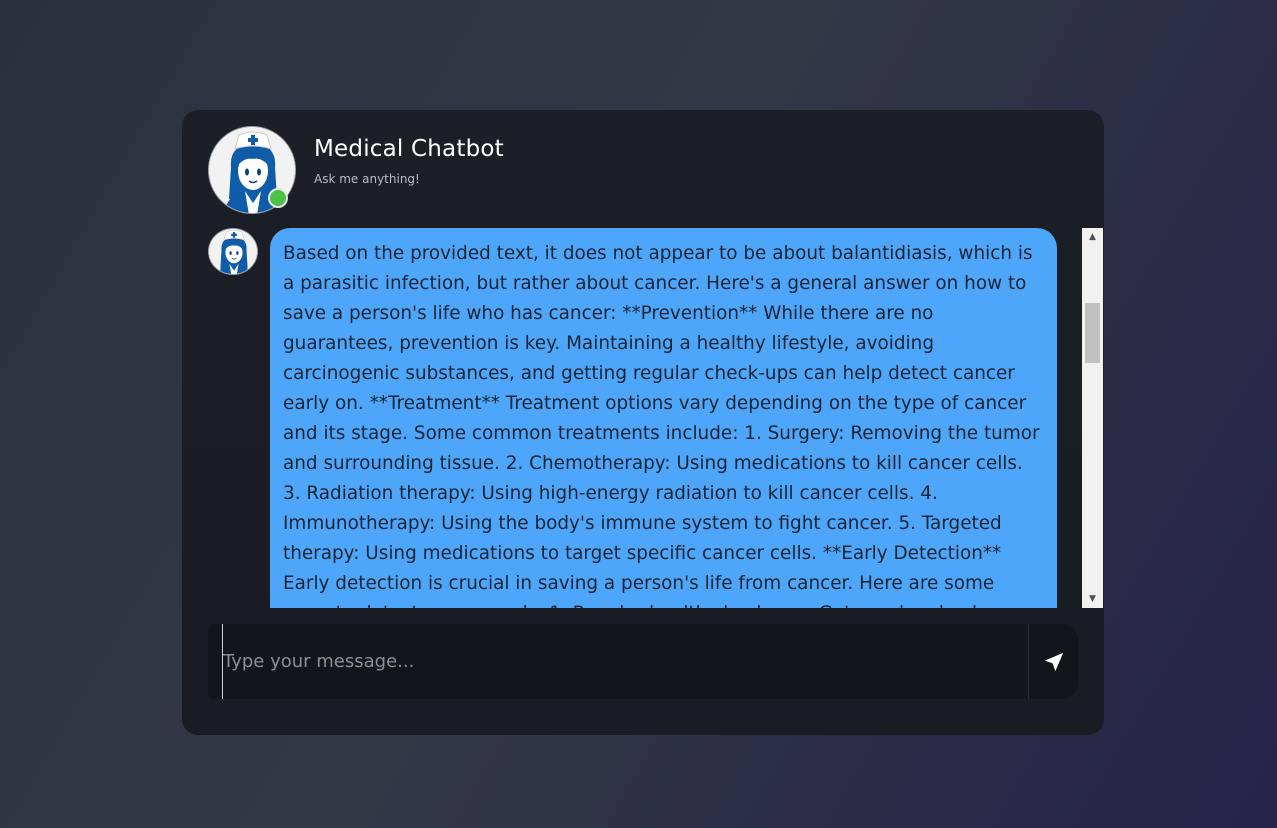 The image size is (1277, 828). What do you see at coordinates (638, 170) in the screenshot?
I see `chat-header: Medical Chatbot Ask me anything!` at bounding box center [638, 170].